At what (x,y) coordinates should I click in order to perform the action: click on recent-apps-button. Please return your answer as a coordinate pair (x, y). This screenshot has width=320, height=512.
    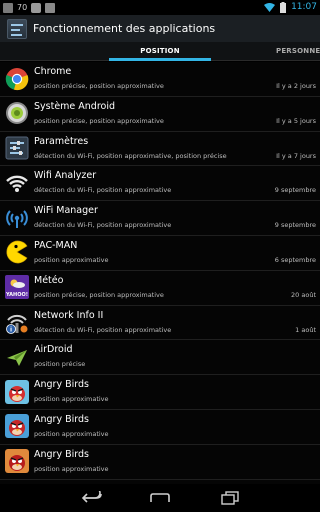
    Looking at the image, I should click on (230, 498).